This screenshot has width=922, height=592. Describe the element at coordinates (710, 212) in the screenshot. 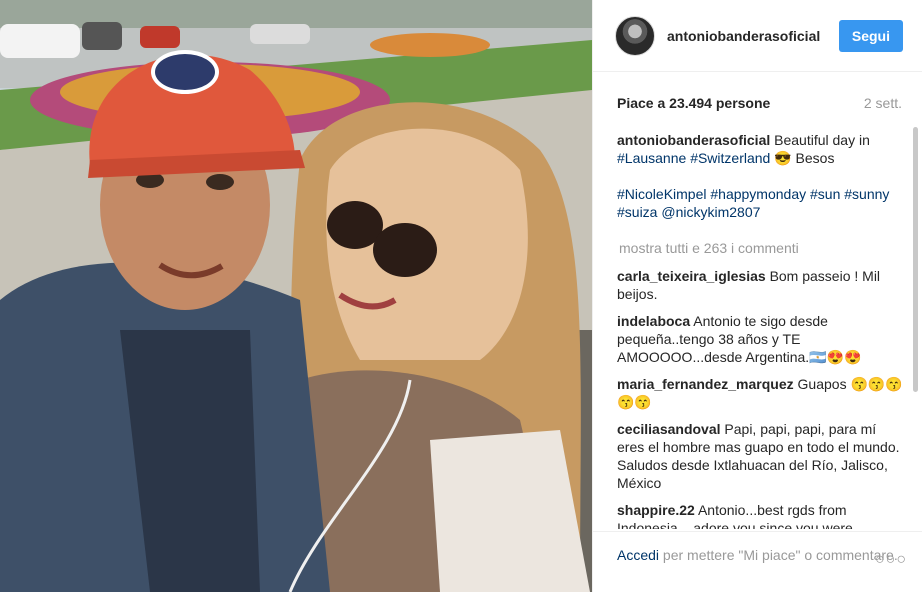

I see `mention: @nickykim2807` at that location.